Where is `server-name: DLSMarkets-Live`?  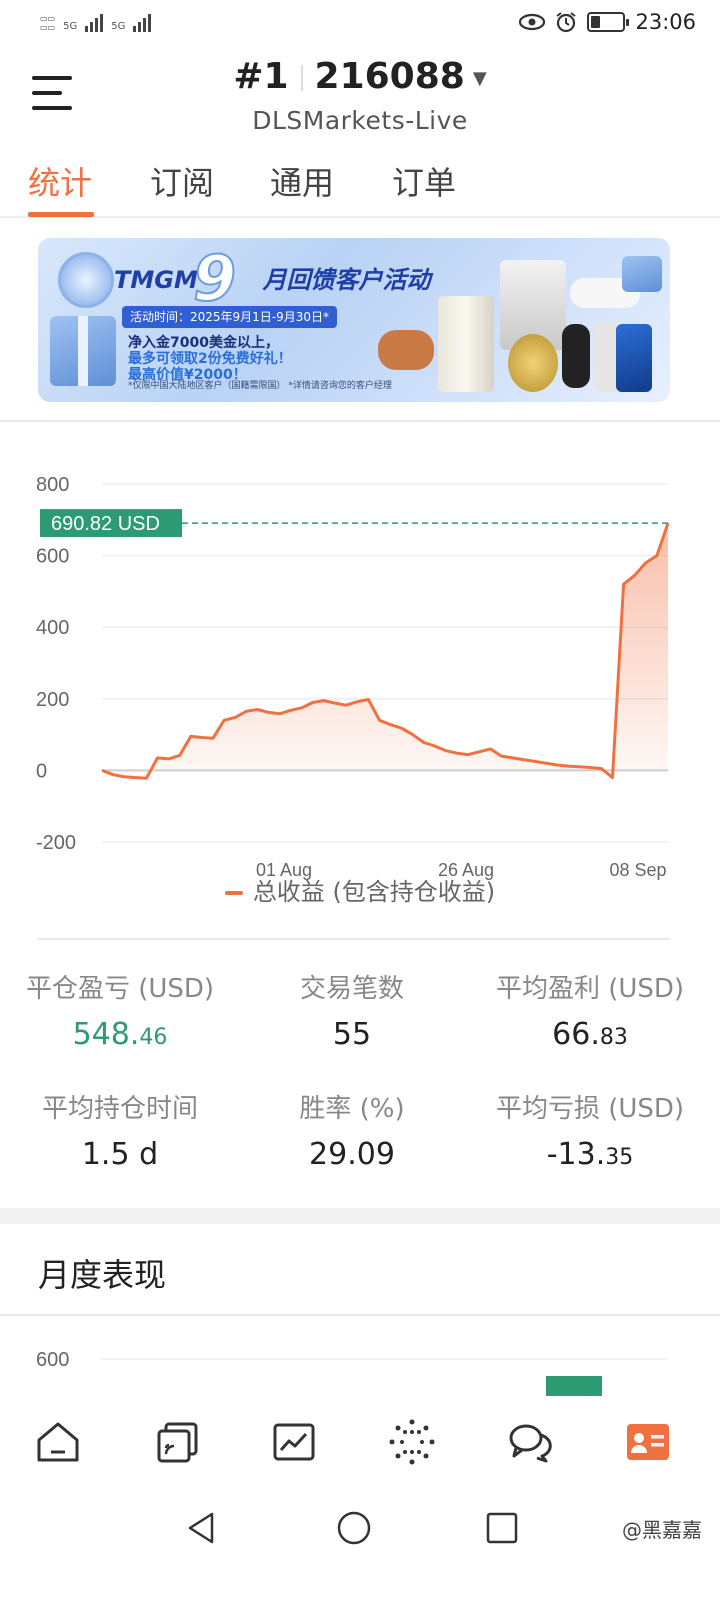 server-name: DLSMarkets-Live is located at coordinates (360, 120).